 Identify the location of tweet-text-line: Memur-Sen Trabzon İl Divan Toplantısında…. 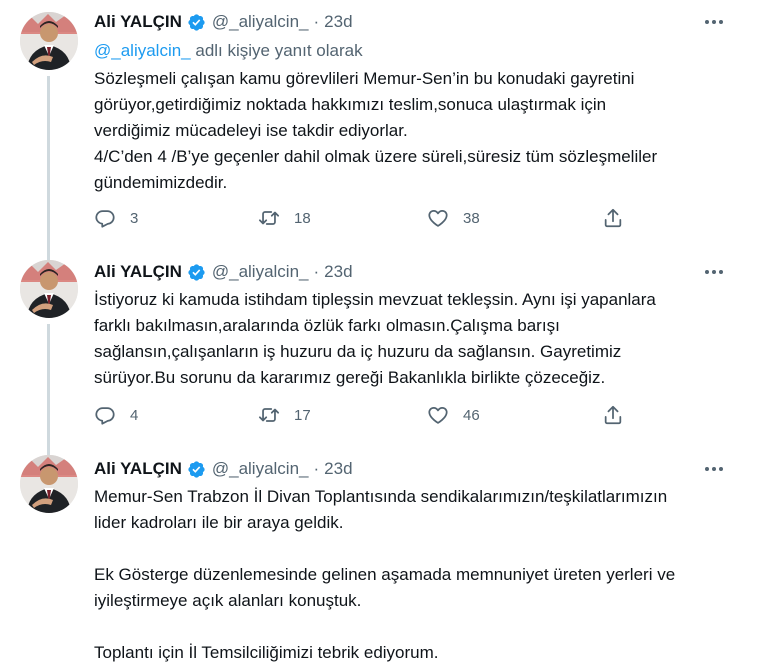
(381, 496).